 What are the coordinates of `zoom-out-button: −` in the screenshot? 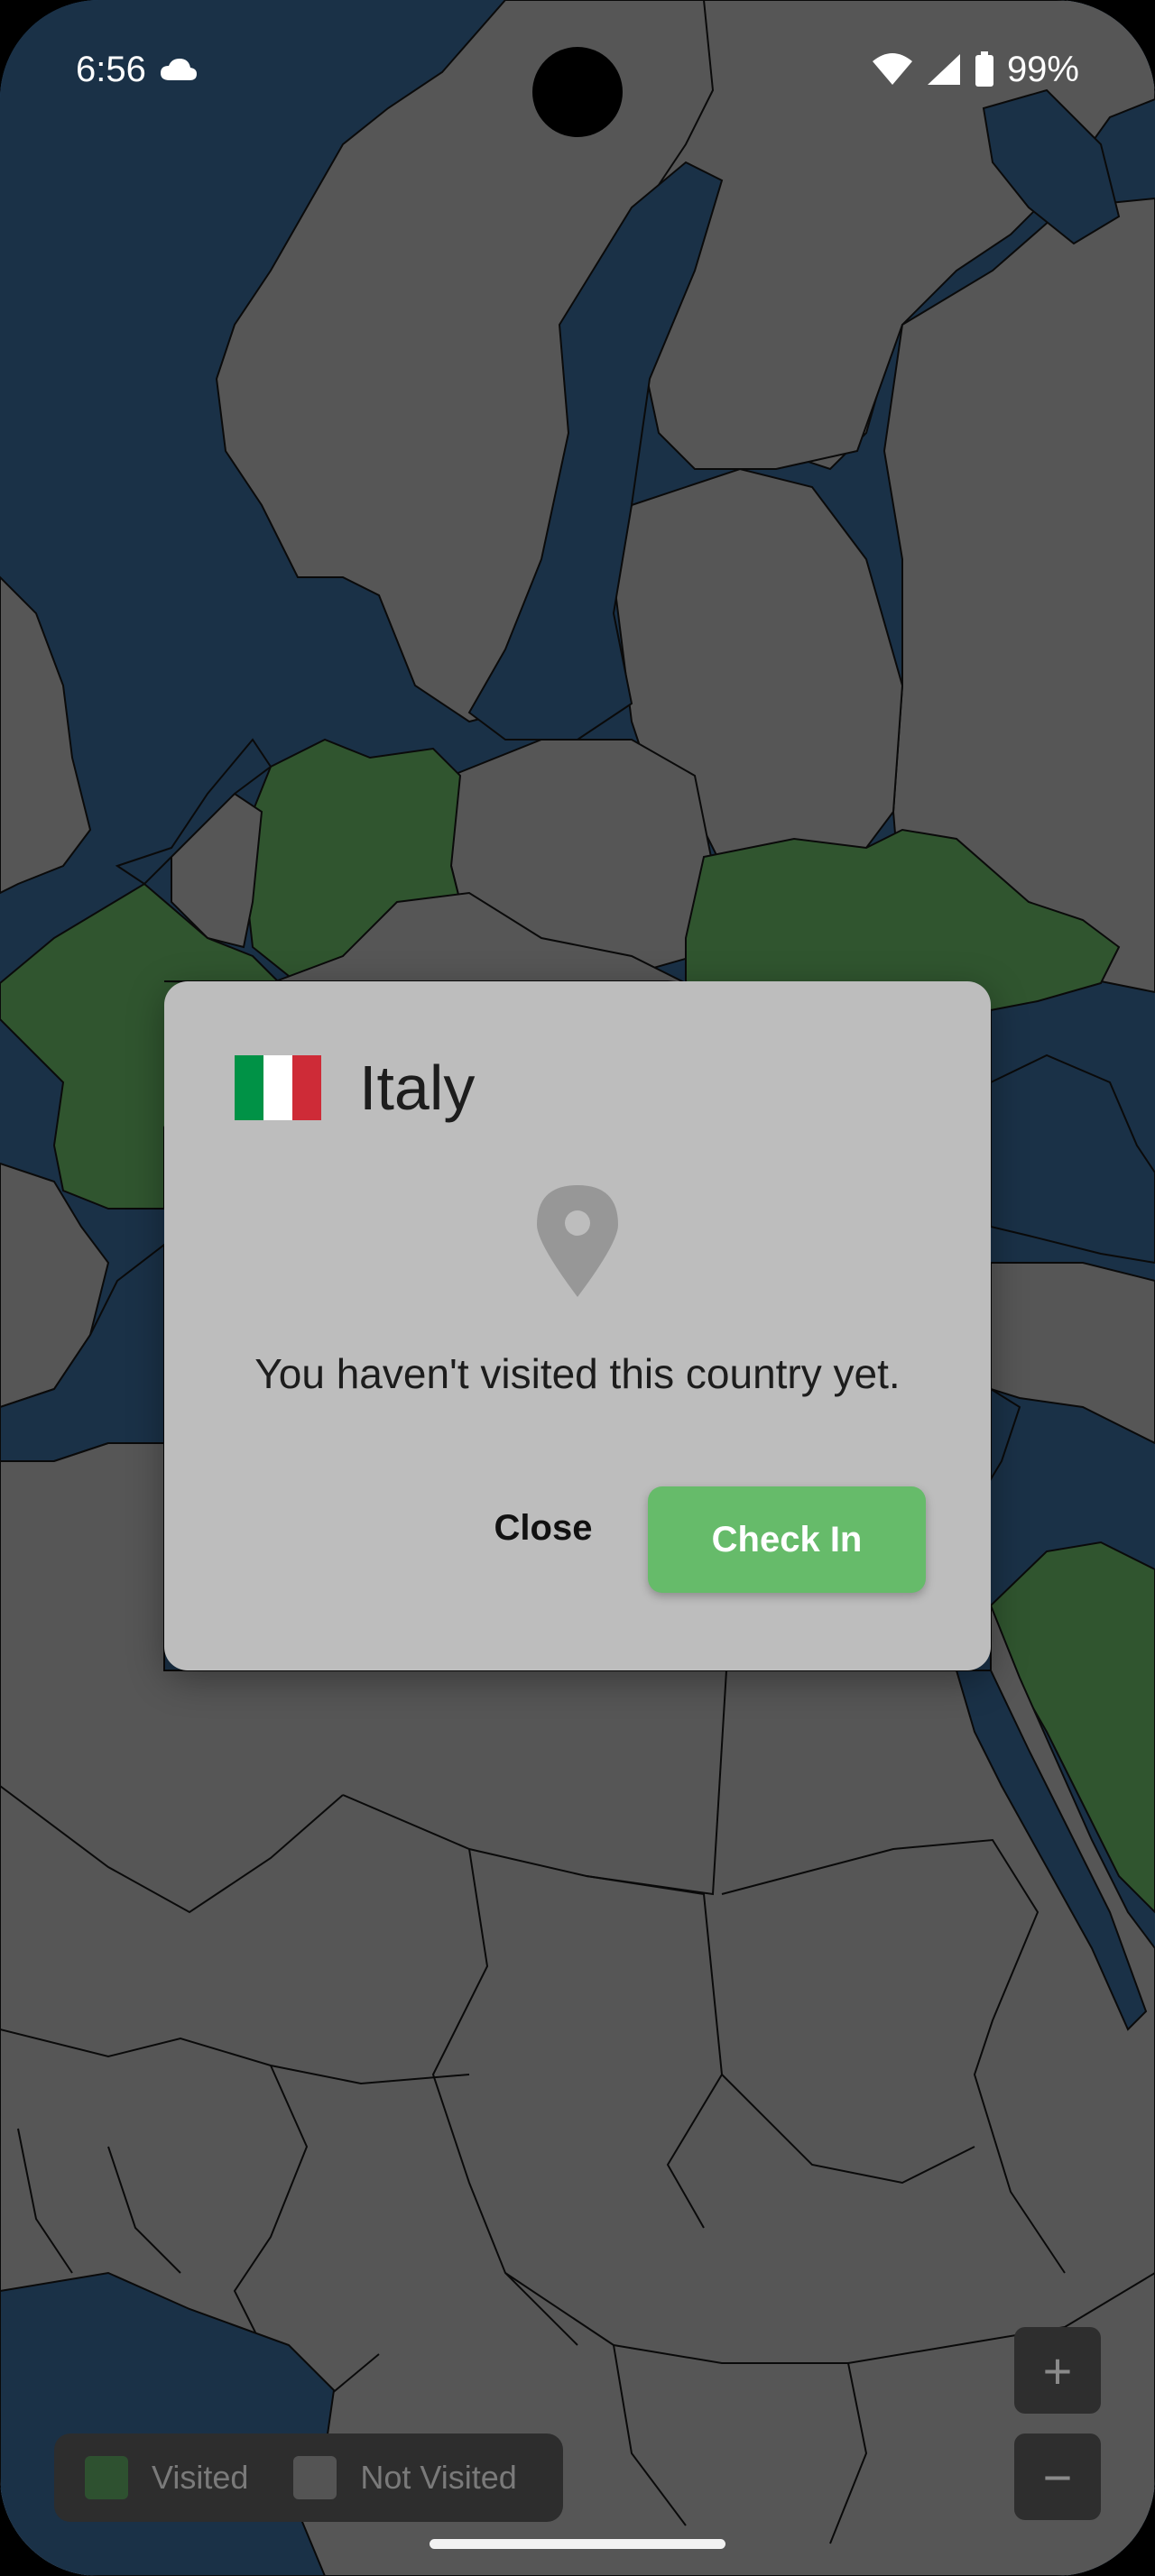 It's located at (1057, 2477).